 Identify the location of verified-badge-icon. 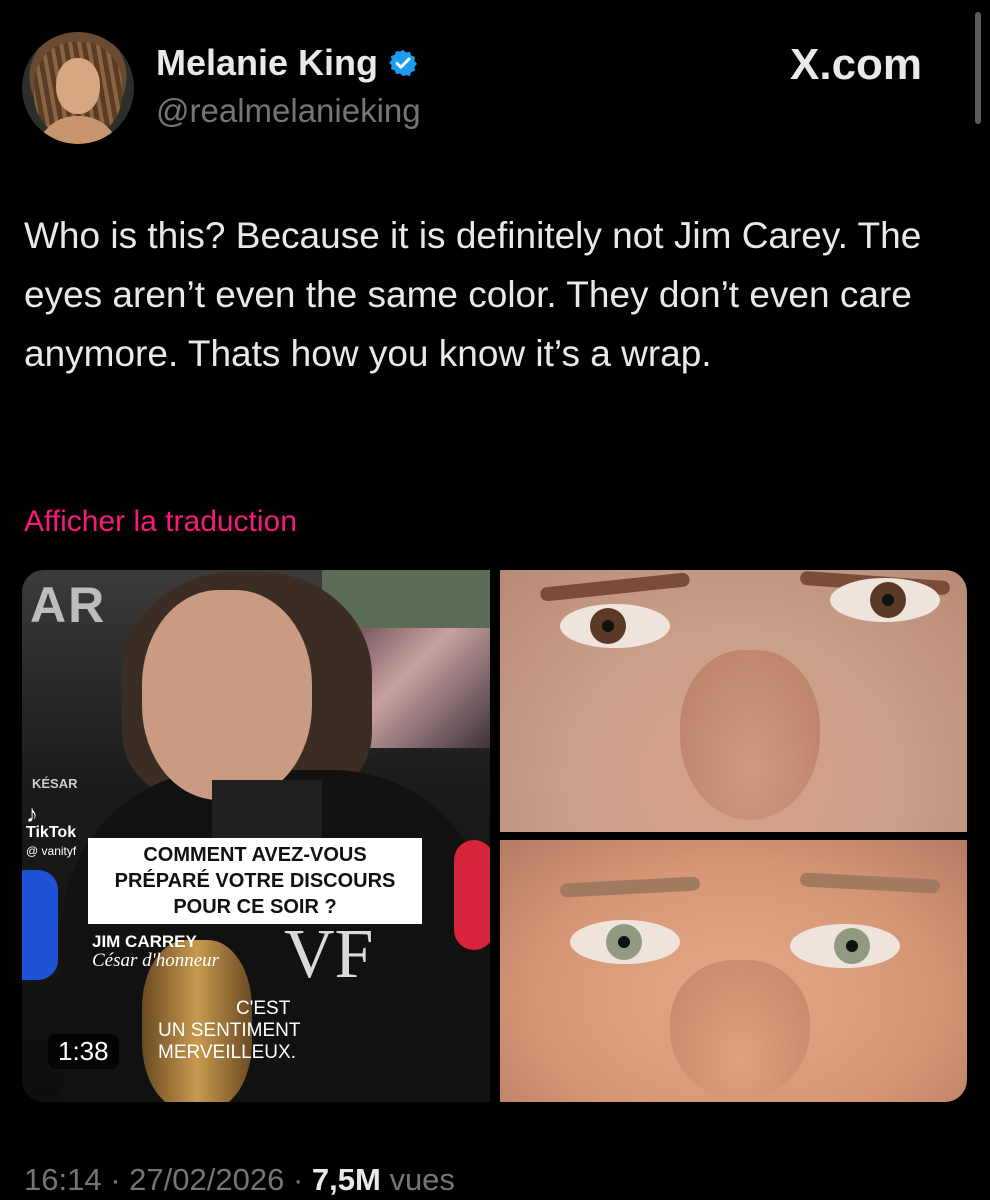
(403, 63).